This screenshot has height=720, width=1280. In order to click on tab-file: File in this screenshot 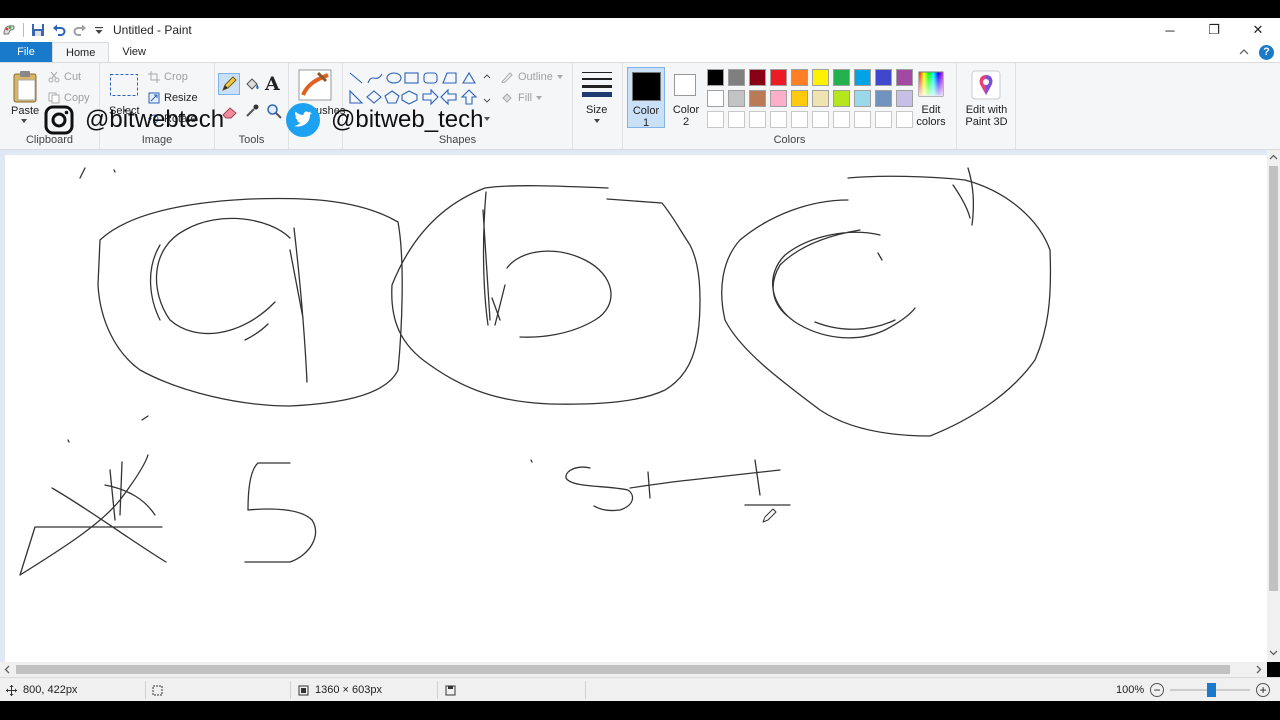, I will do `click(26, 52)`.